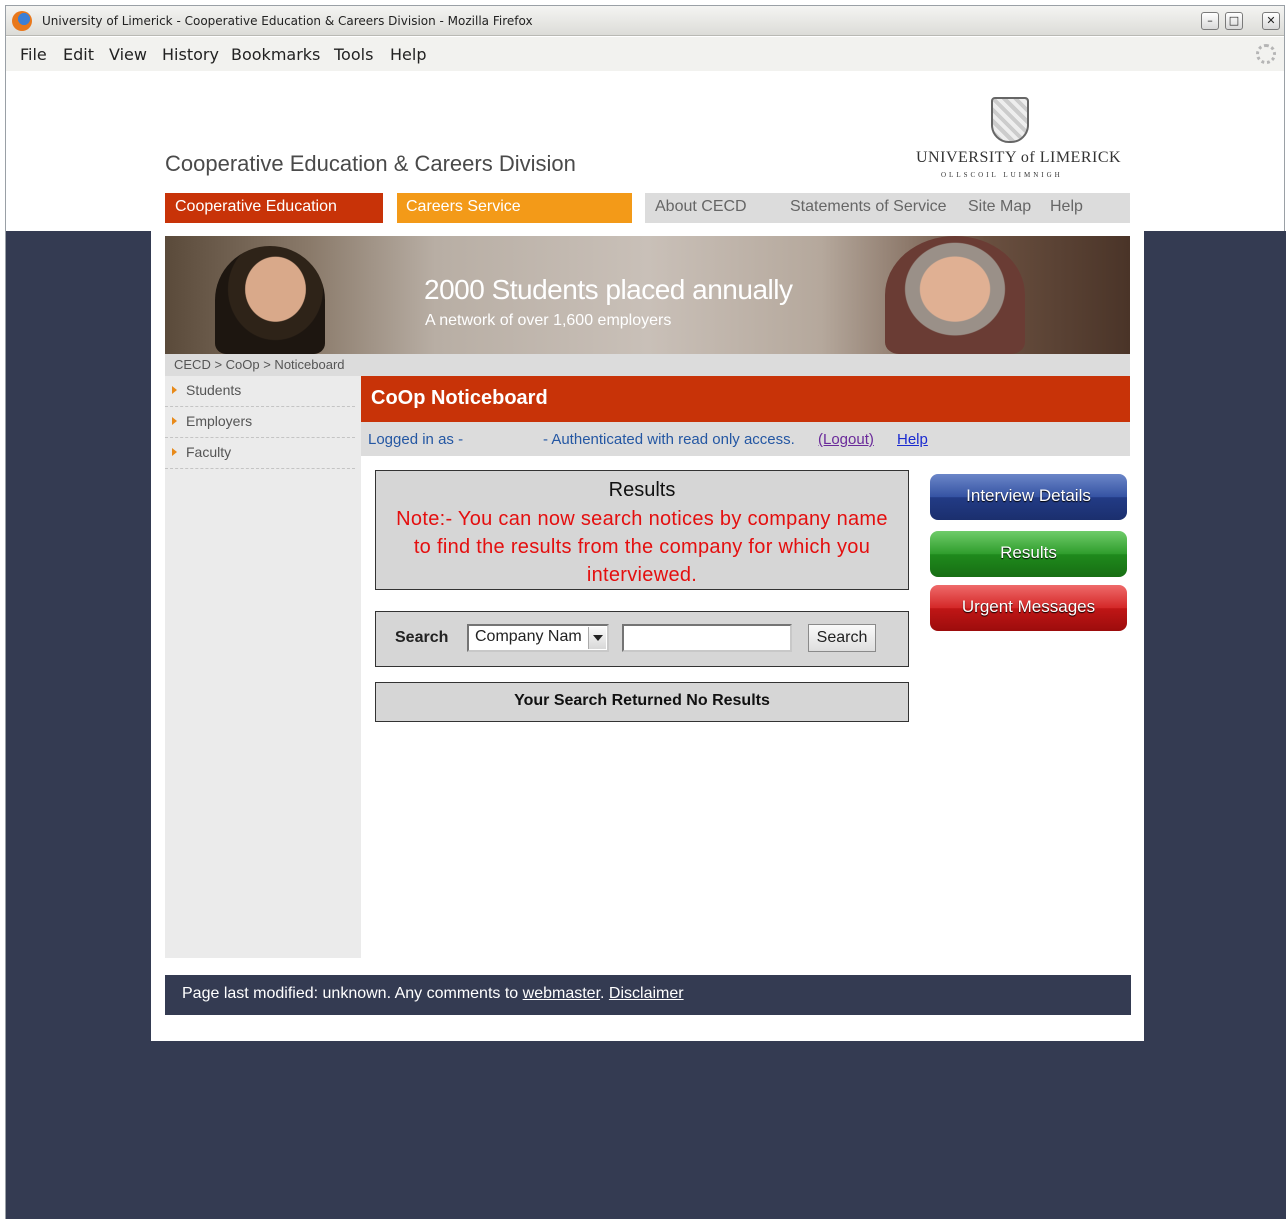  What do you see at coordinates (868, 207) in the screenshot?
I see `nav-statements: Statements of Service` at bounding box center [868, 207].